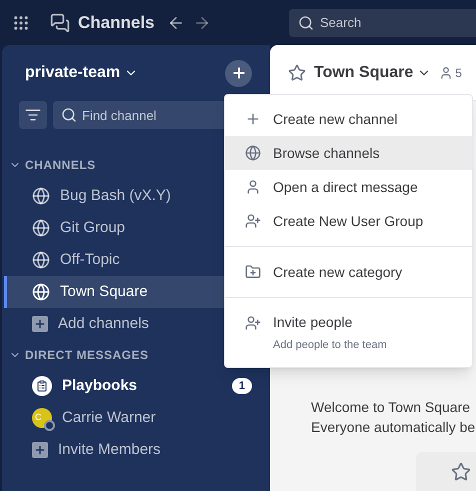 This screenshot has height=491, width=476. I want to click on channel-title: Town Square, so click(373, 72).